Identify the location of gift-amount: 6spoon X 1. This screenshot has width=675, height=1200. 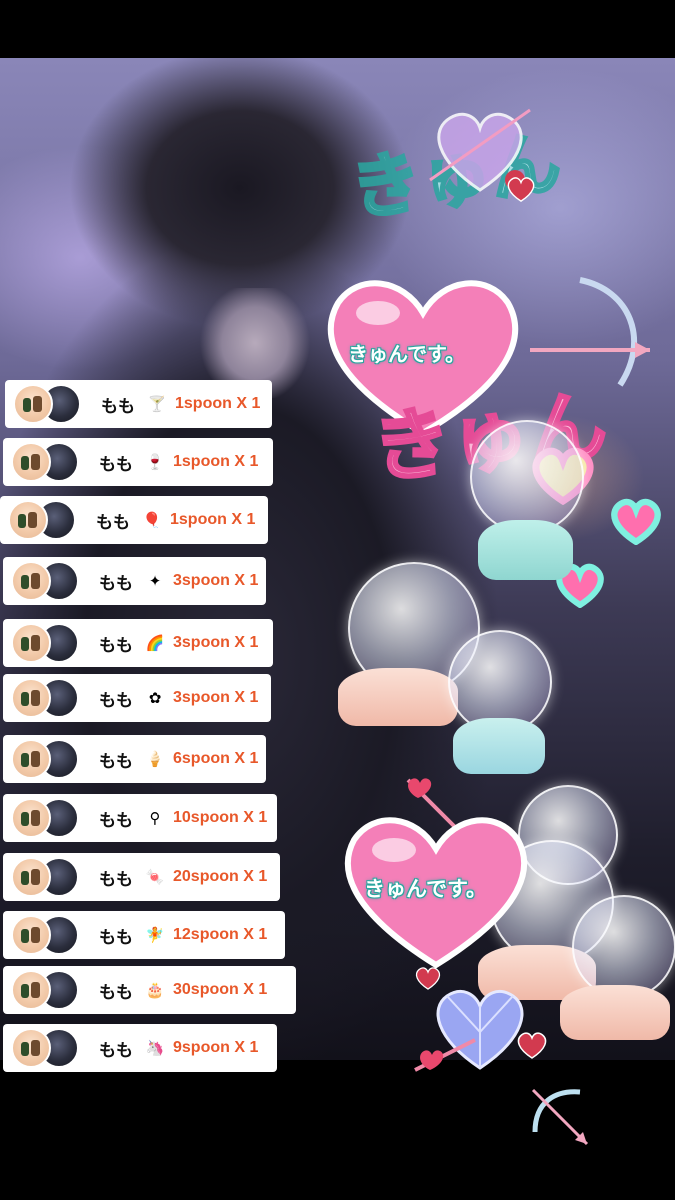
(216, 758).